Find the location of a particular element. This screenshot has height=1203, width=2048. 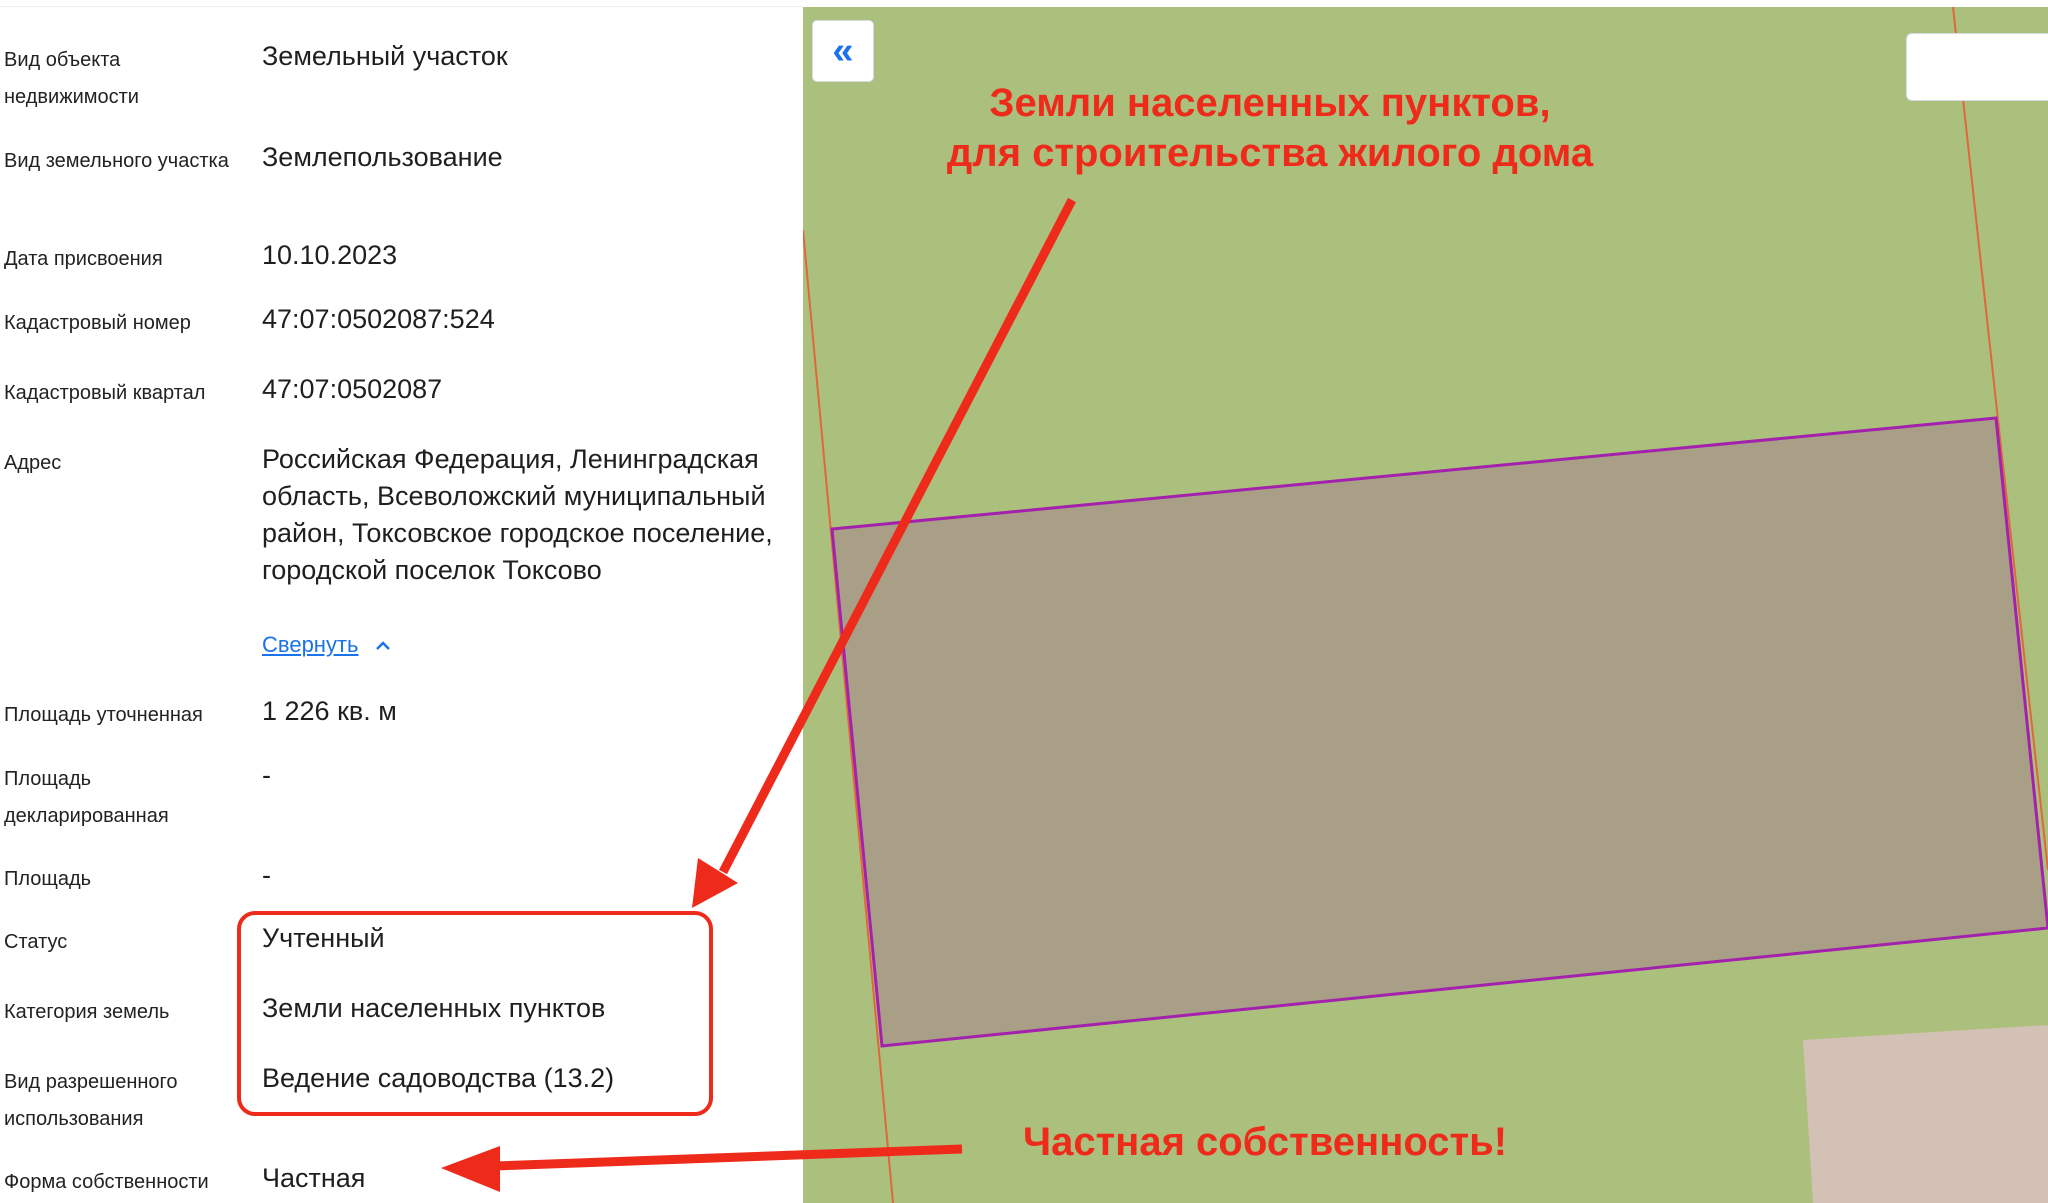

collapse-address-link: Свернуть is located at coordinates (326, 645).